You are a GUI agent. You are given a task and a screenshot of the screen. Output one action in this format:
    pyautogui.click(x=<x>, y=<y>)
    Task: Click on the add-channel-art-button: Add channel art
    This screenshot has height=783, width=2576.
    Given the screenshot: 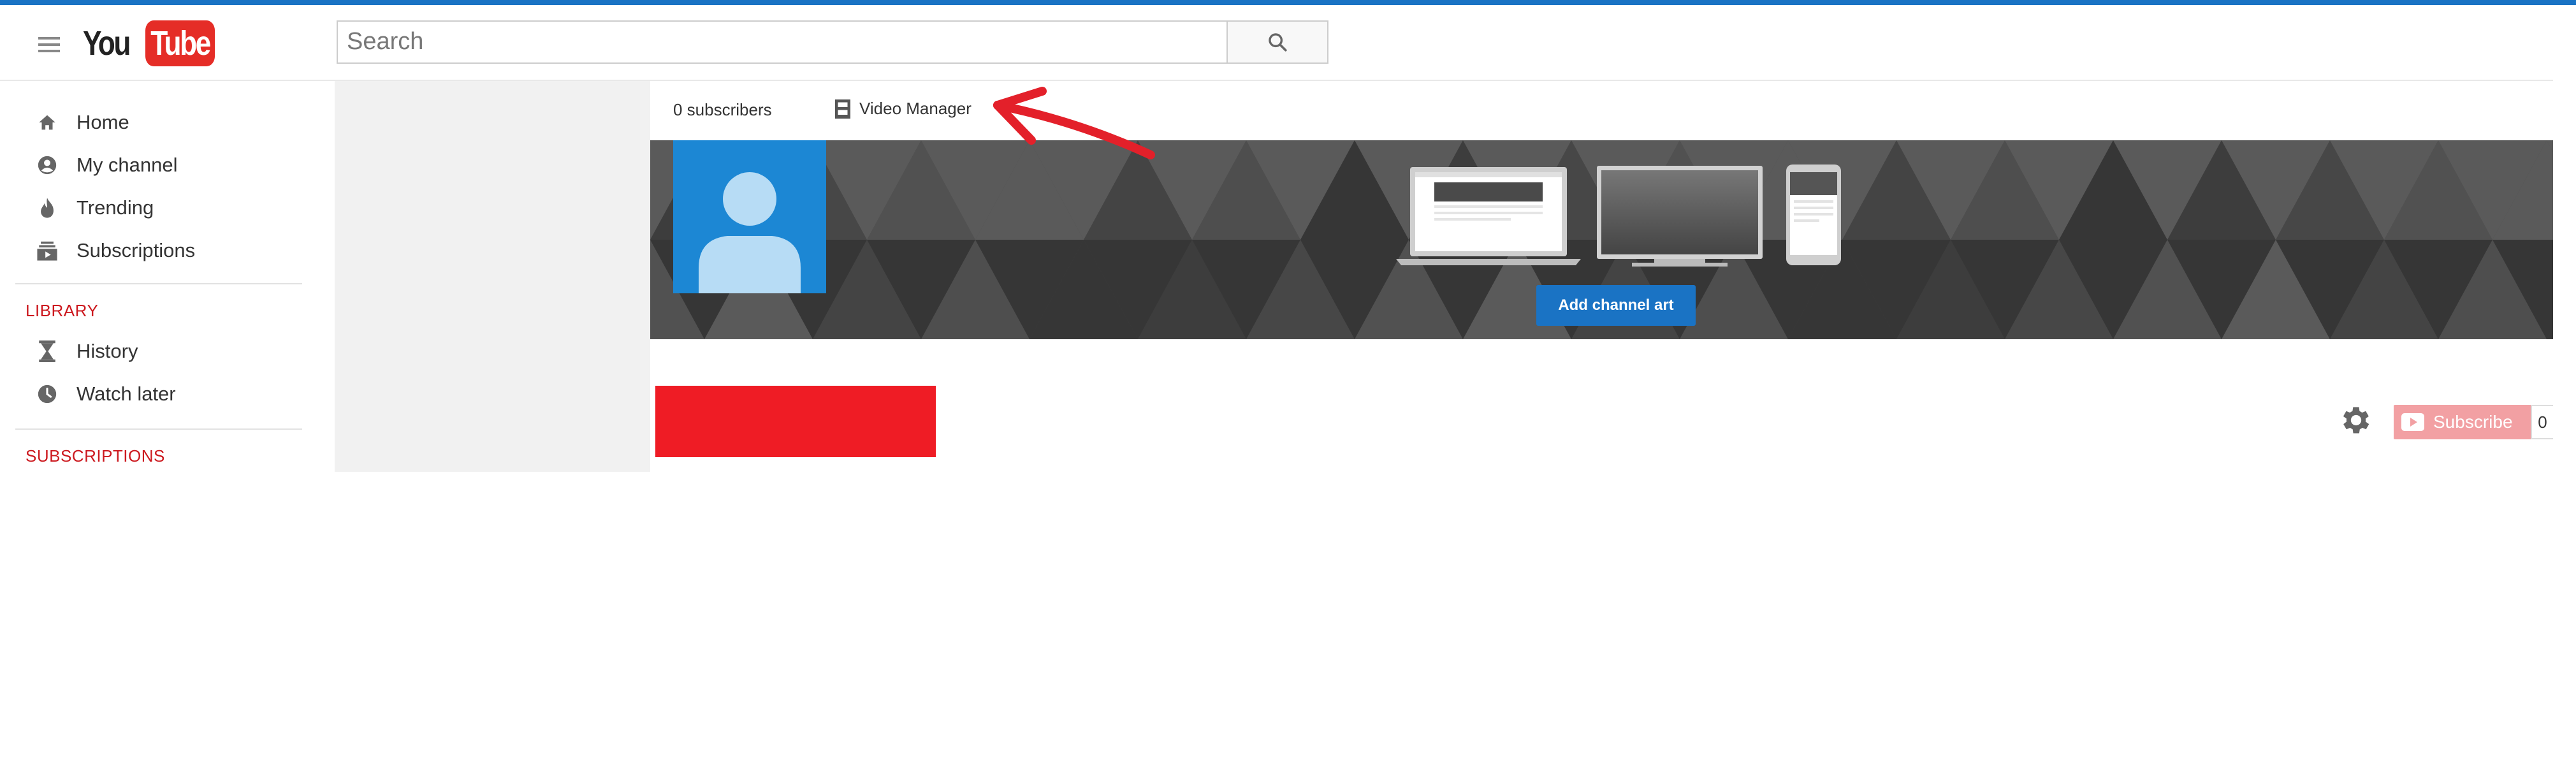 What is the action you would take?
    pyautogui.click(x=1616, y=305)
    